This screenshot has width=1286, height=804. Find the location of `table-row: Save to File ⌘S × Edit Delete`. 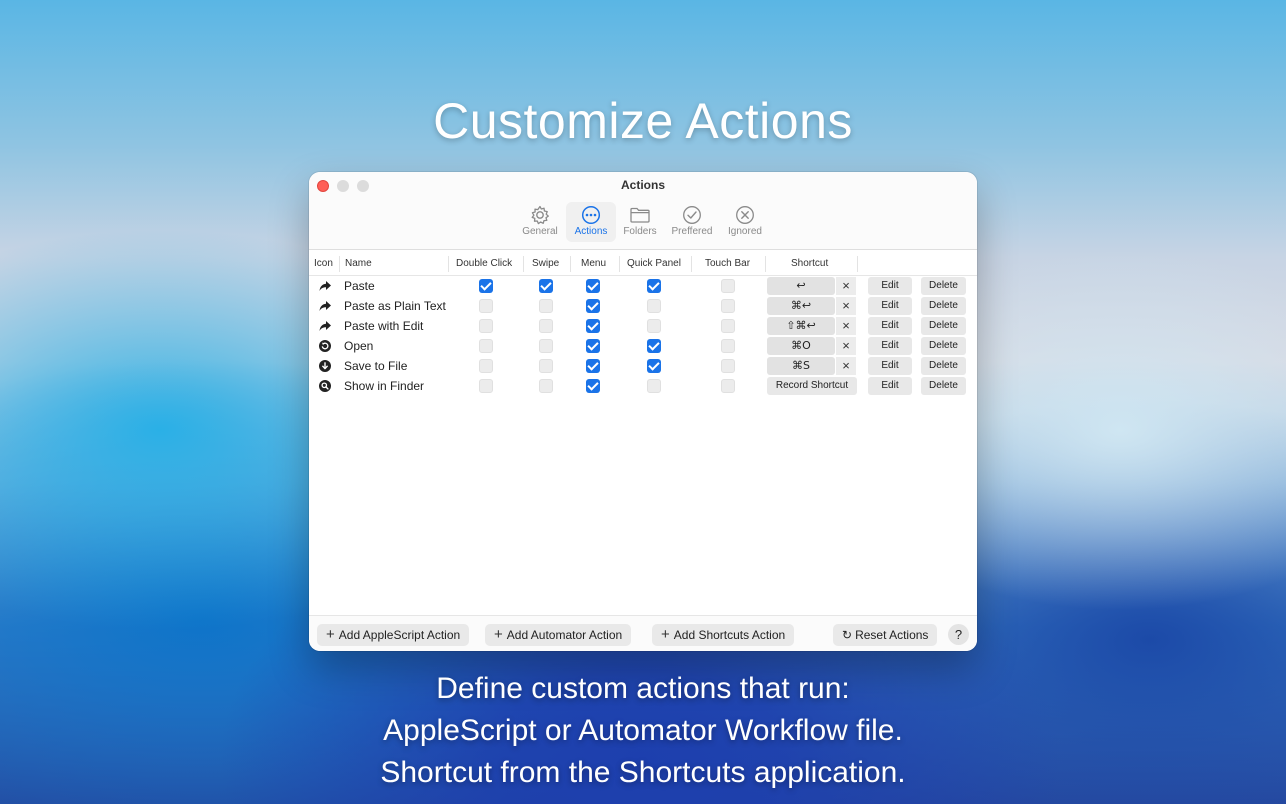

table-row: Save to File ⌘S × Edit Delete is located at coordinates (643, 366).